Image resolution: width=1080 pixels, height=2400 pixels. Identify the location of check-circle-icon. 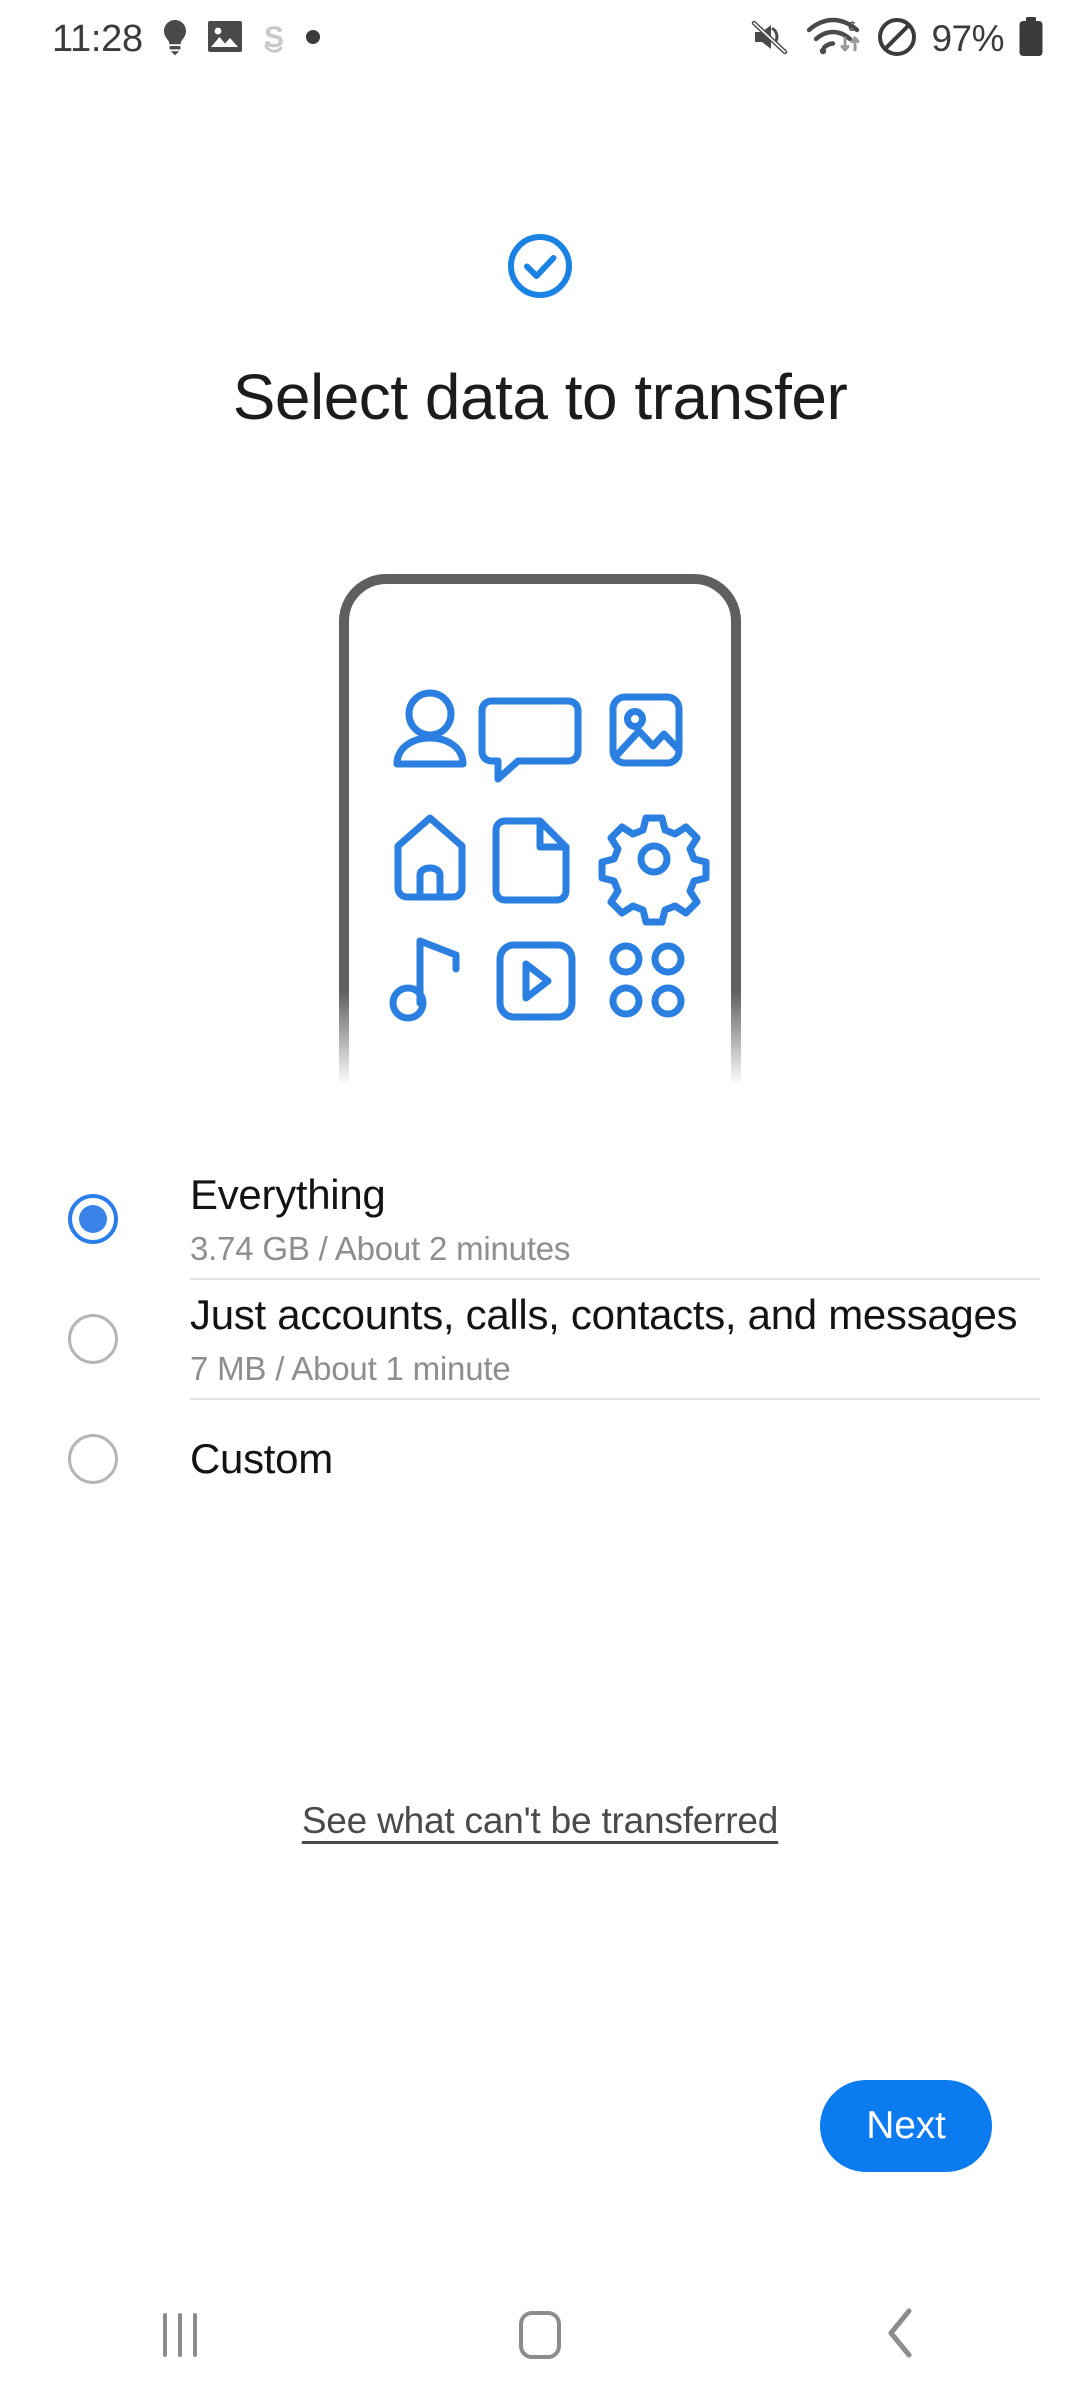
(540, 268).